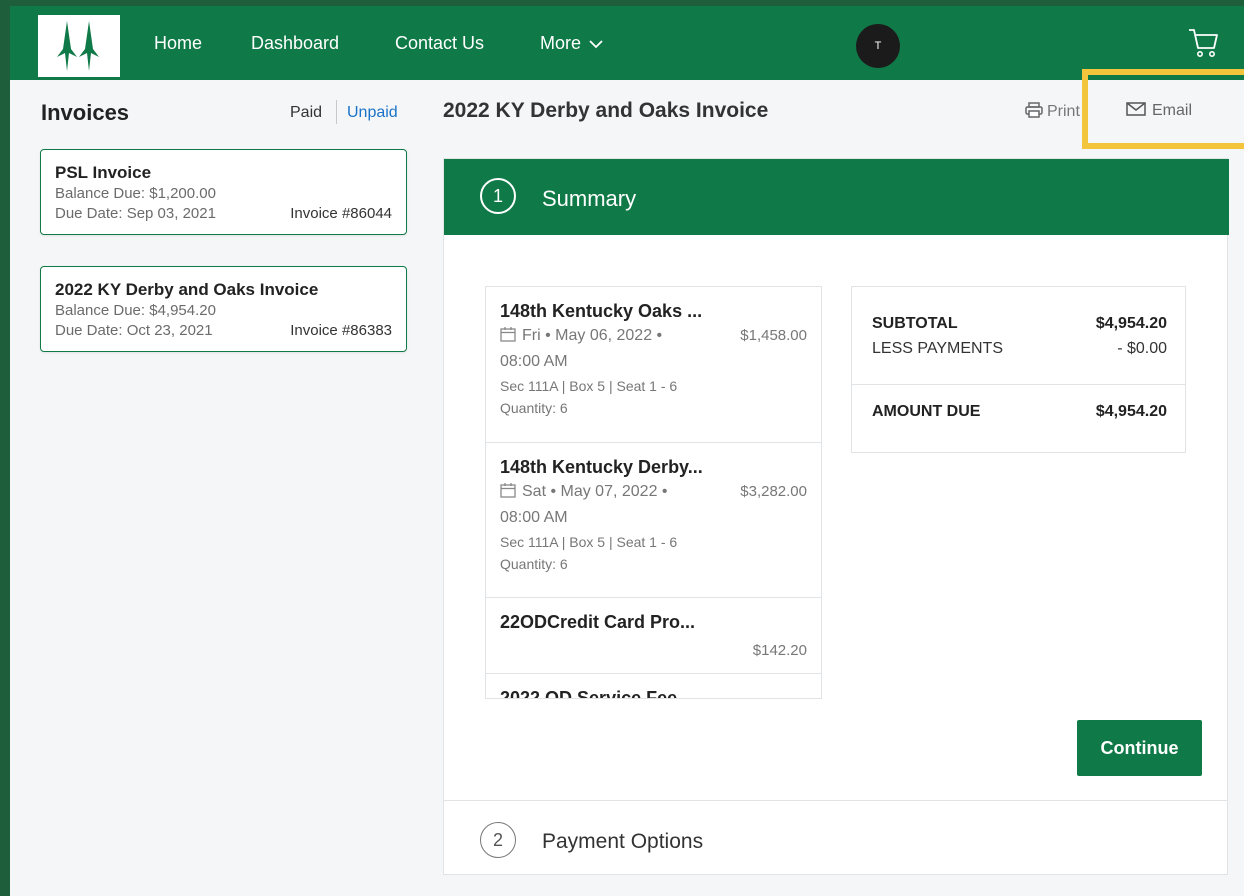  I want to click on user-avatar: T, so click(878, 46).